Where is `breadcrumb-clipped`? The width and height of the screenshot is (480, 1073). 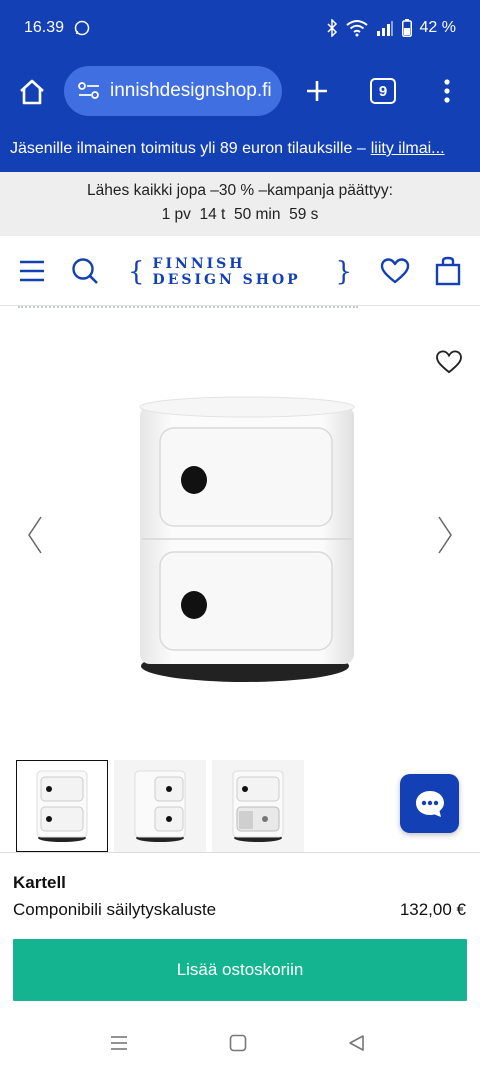 breadcrumb-clipped is located at coordinates (240, 309).